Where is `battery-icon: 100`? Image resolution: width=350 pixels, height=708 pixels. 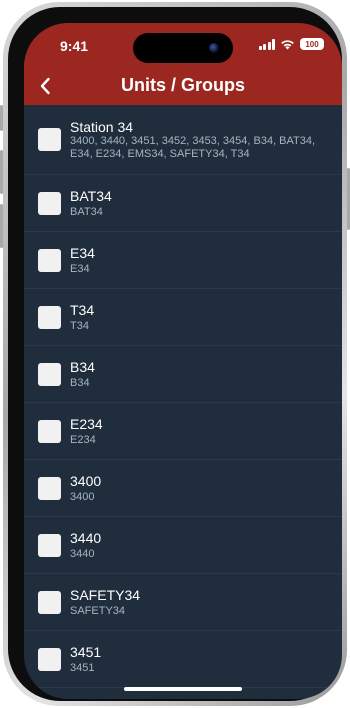
battery-icon: 100 is located at coordinates (312, 44).